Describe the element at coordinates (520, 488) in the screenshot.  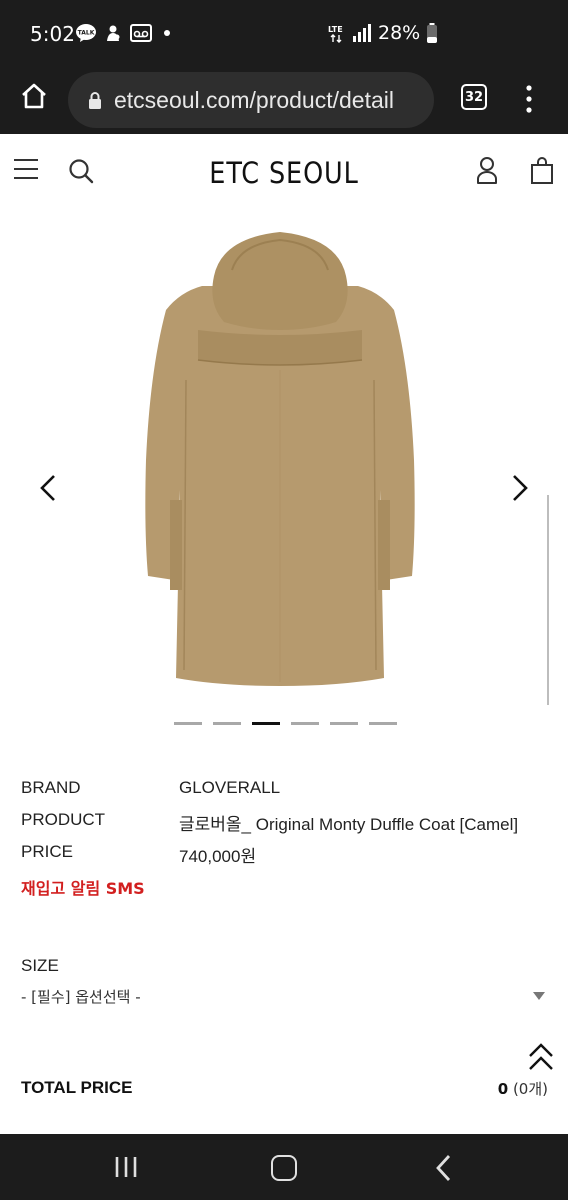
I see `next-image-arrow` at that location.